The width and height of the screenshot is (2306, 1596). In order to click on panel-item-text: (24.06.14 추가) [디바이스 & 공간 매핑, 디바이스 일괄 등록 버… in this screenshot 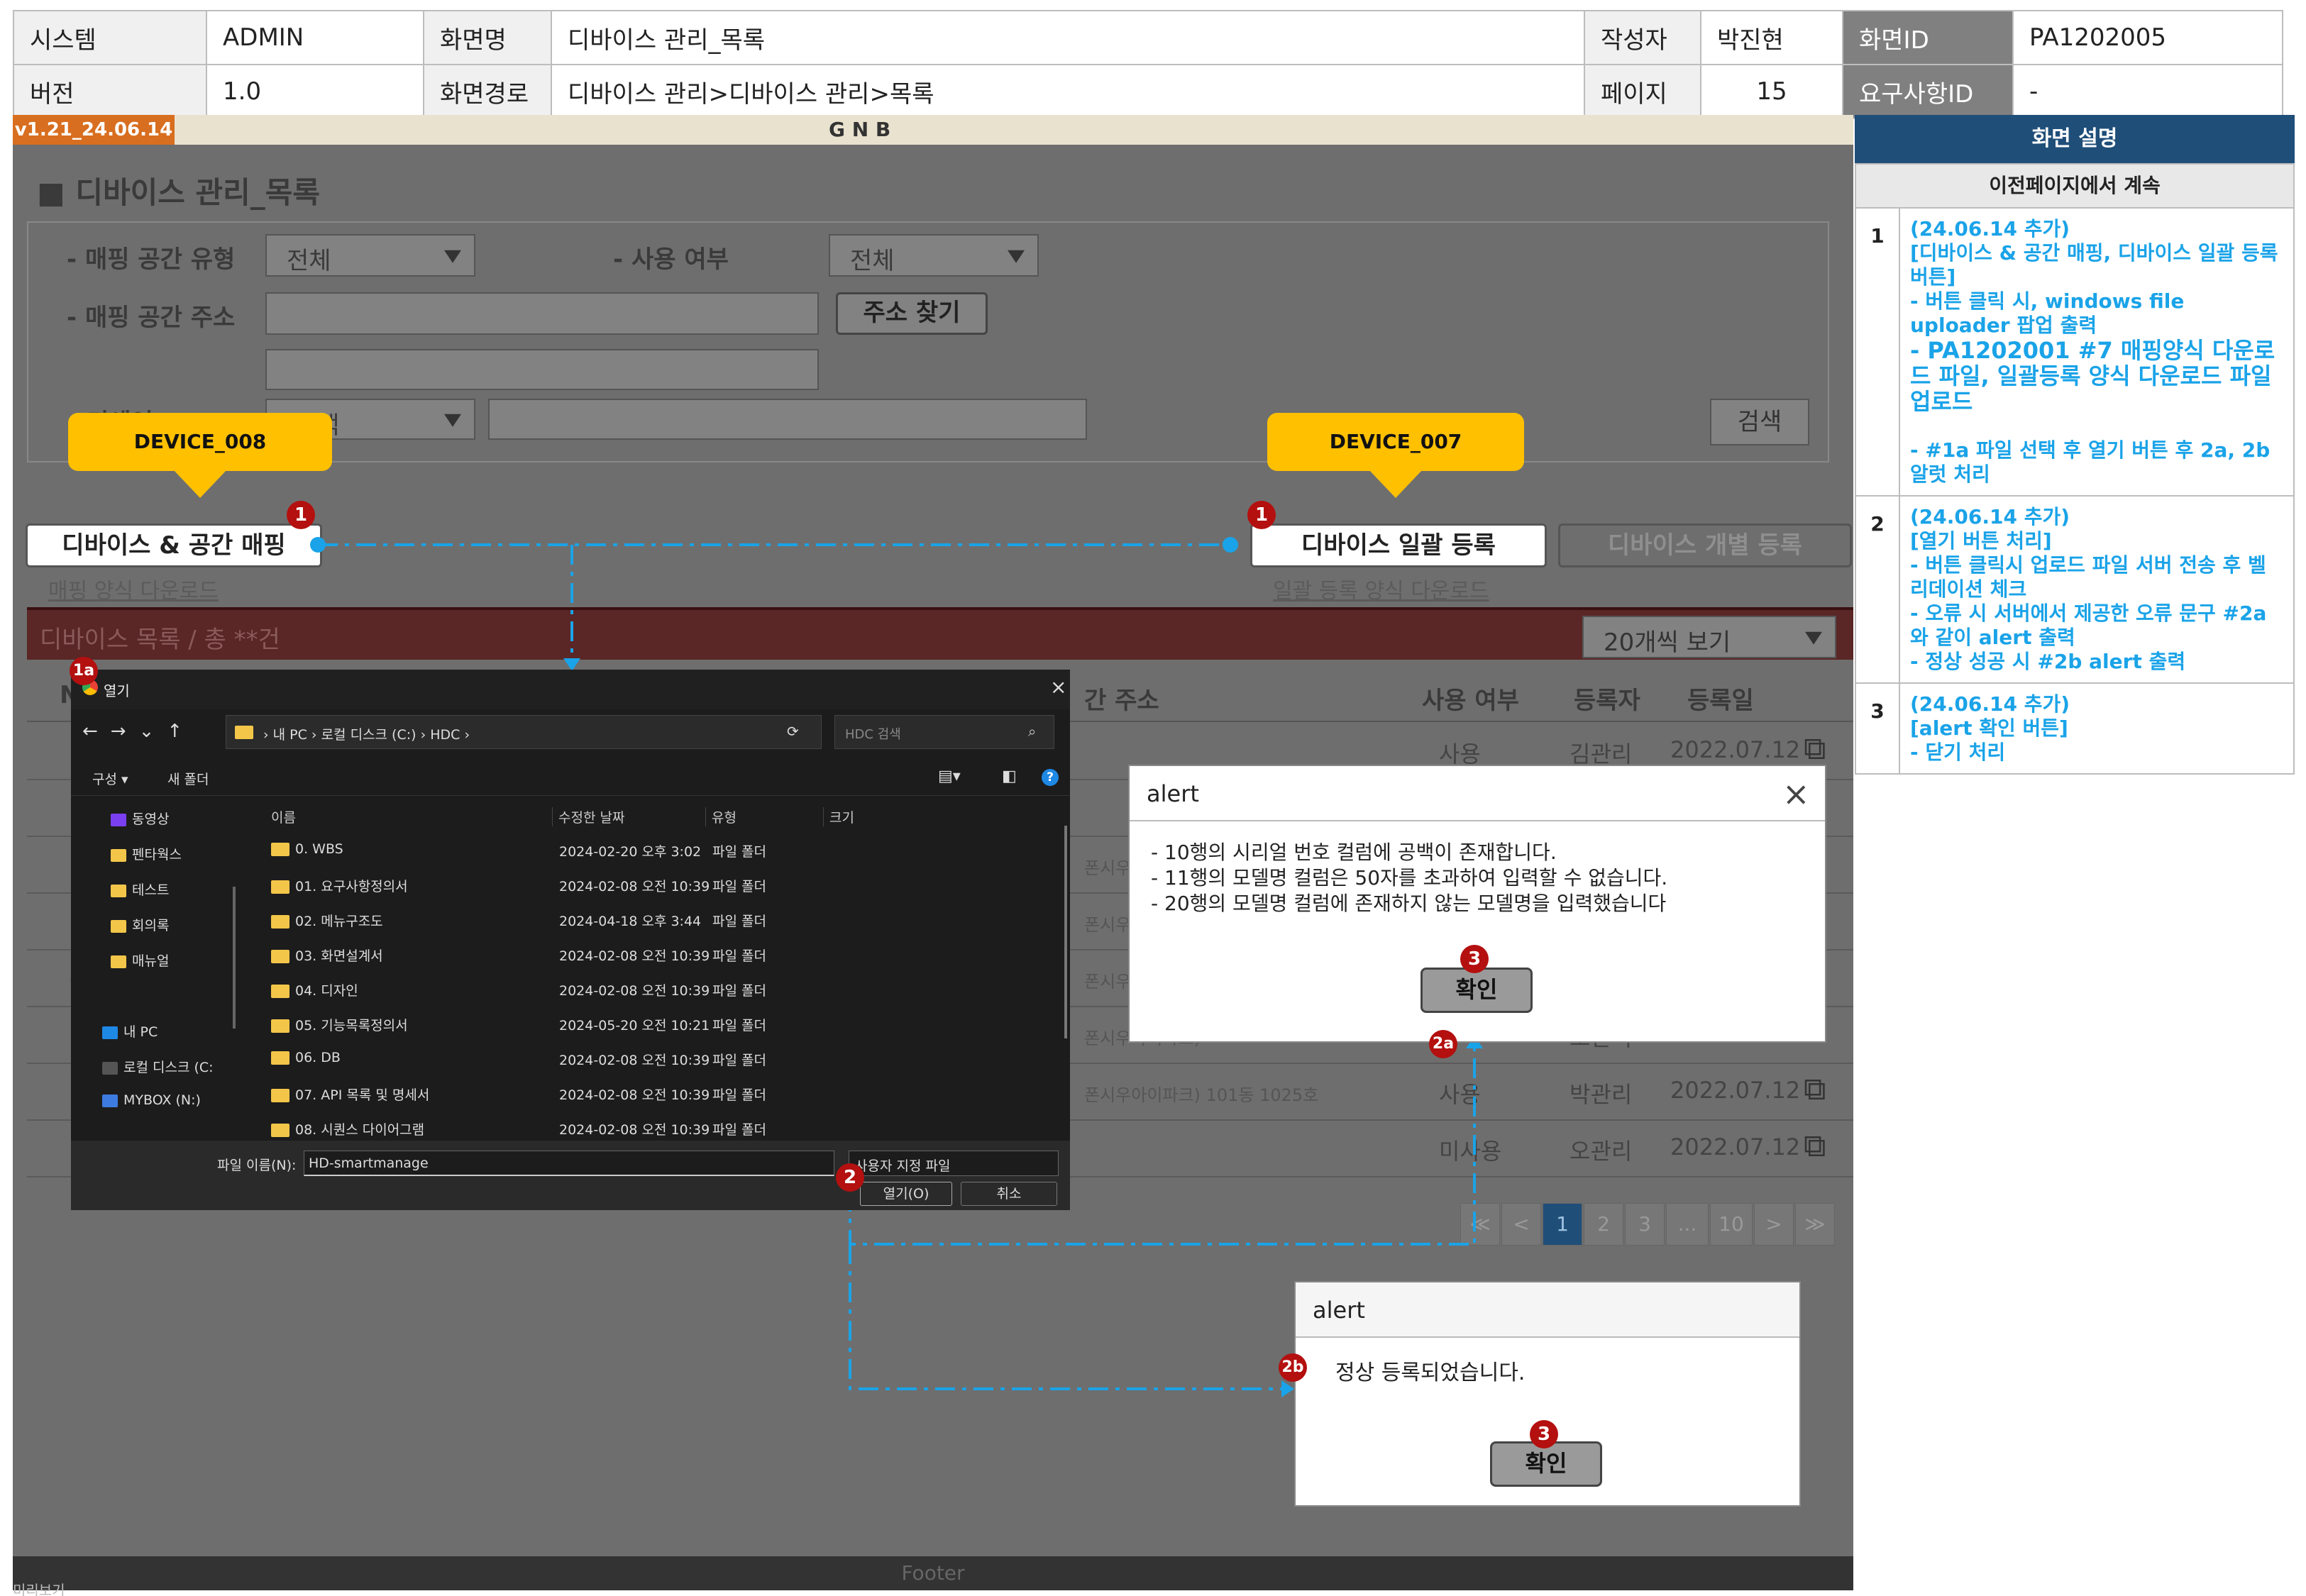, I will do `click(2096, 352)`.